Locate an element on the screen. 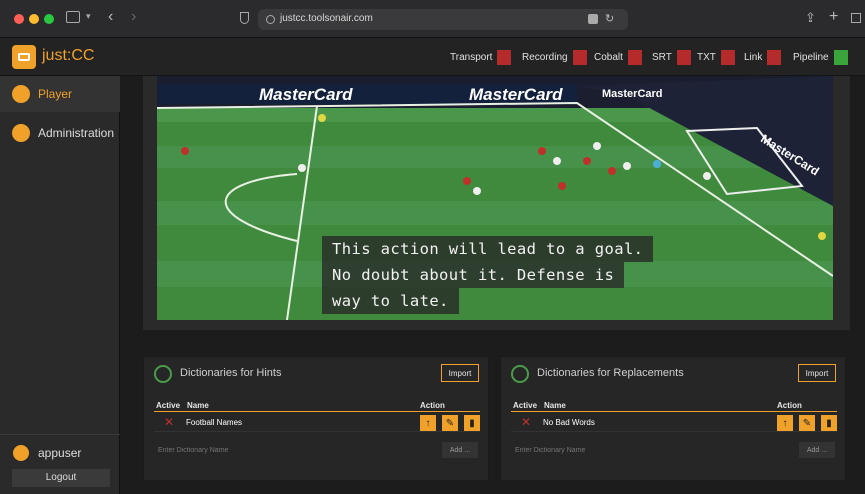  back-icon: ‹ is located at coordinates (110, 17).